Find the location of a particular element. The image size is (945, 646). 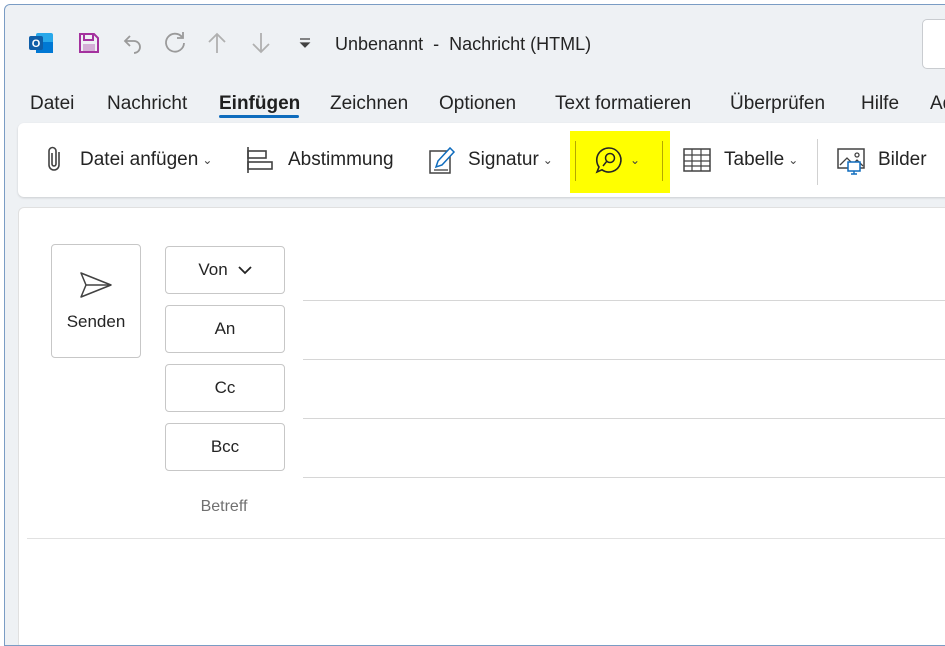

table-icon is located at coordinates (697, 160).